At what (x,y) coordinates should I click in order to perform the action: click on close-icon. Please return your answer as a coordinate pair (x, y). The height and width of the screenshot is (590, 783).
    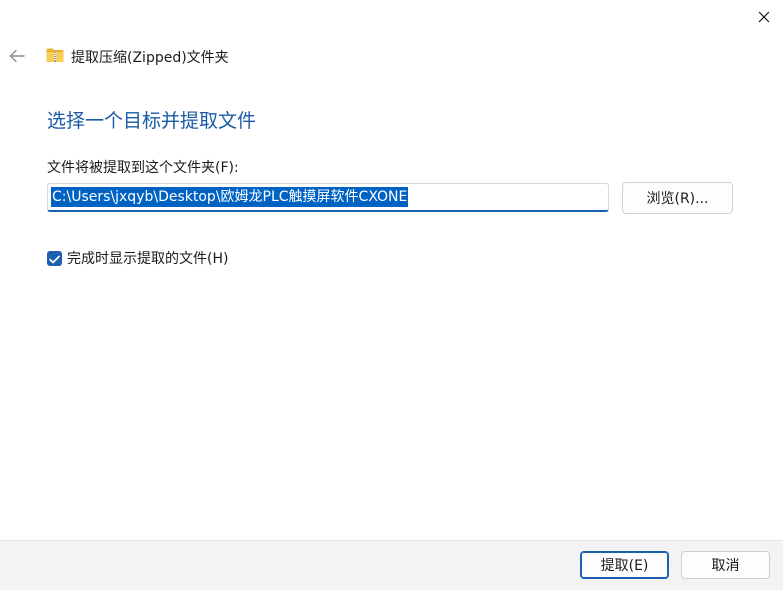
    Looking at the image, I should click on (764, 17).